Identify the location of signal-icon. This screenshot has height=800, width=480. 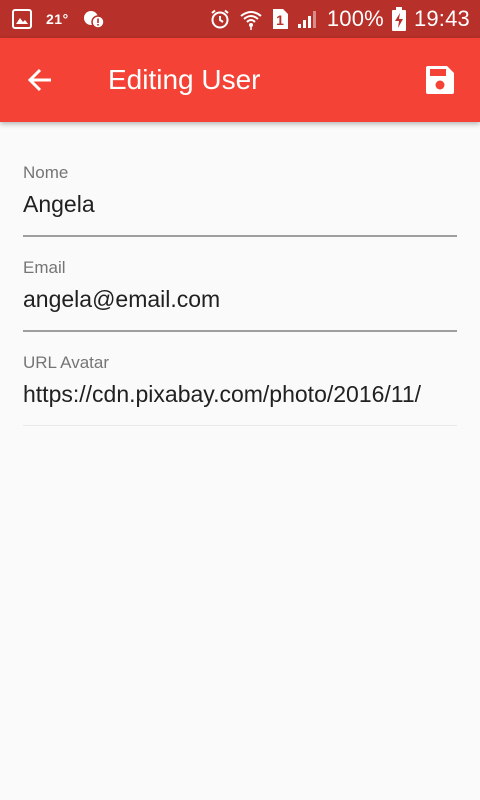
(308, 19).